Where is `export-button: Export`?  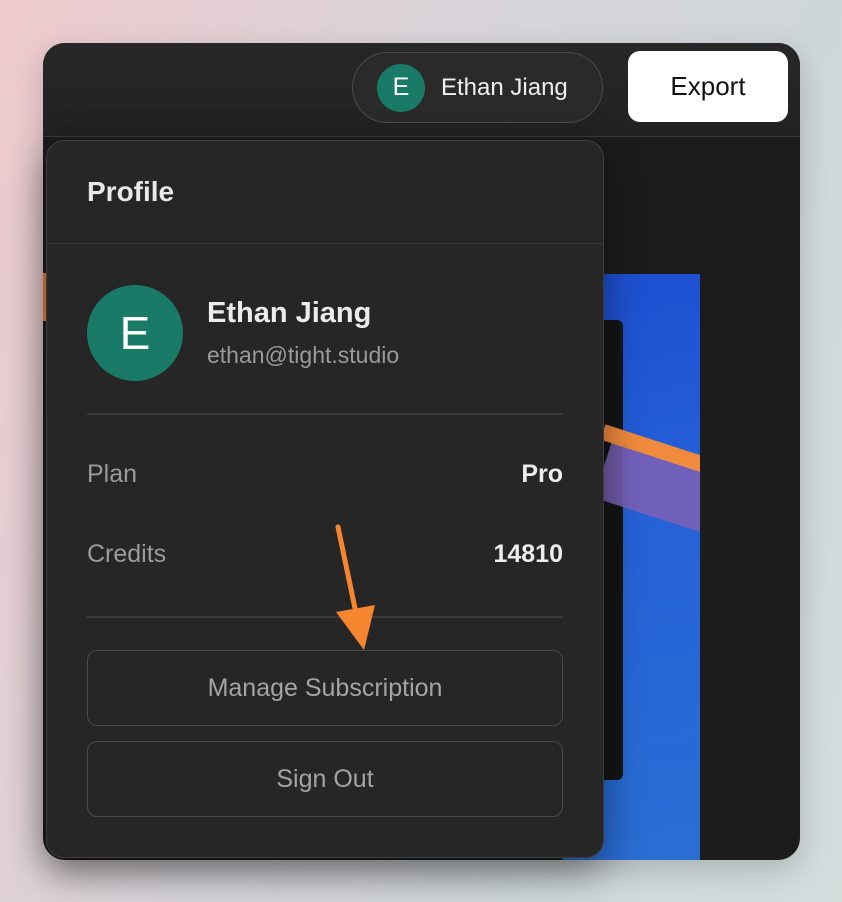 export-button: Export is located at coordinates (708, 86).